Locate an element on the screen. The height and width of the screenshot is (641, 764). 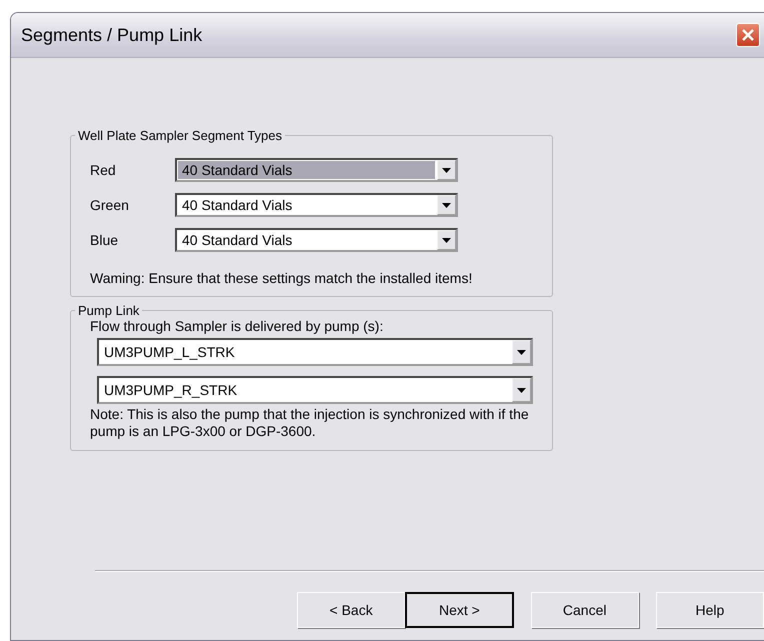
close-icon is located at coordinates (748, 35).